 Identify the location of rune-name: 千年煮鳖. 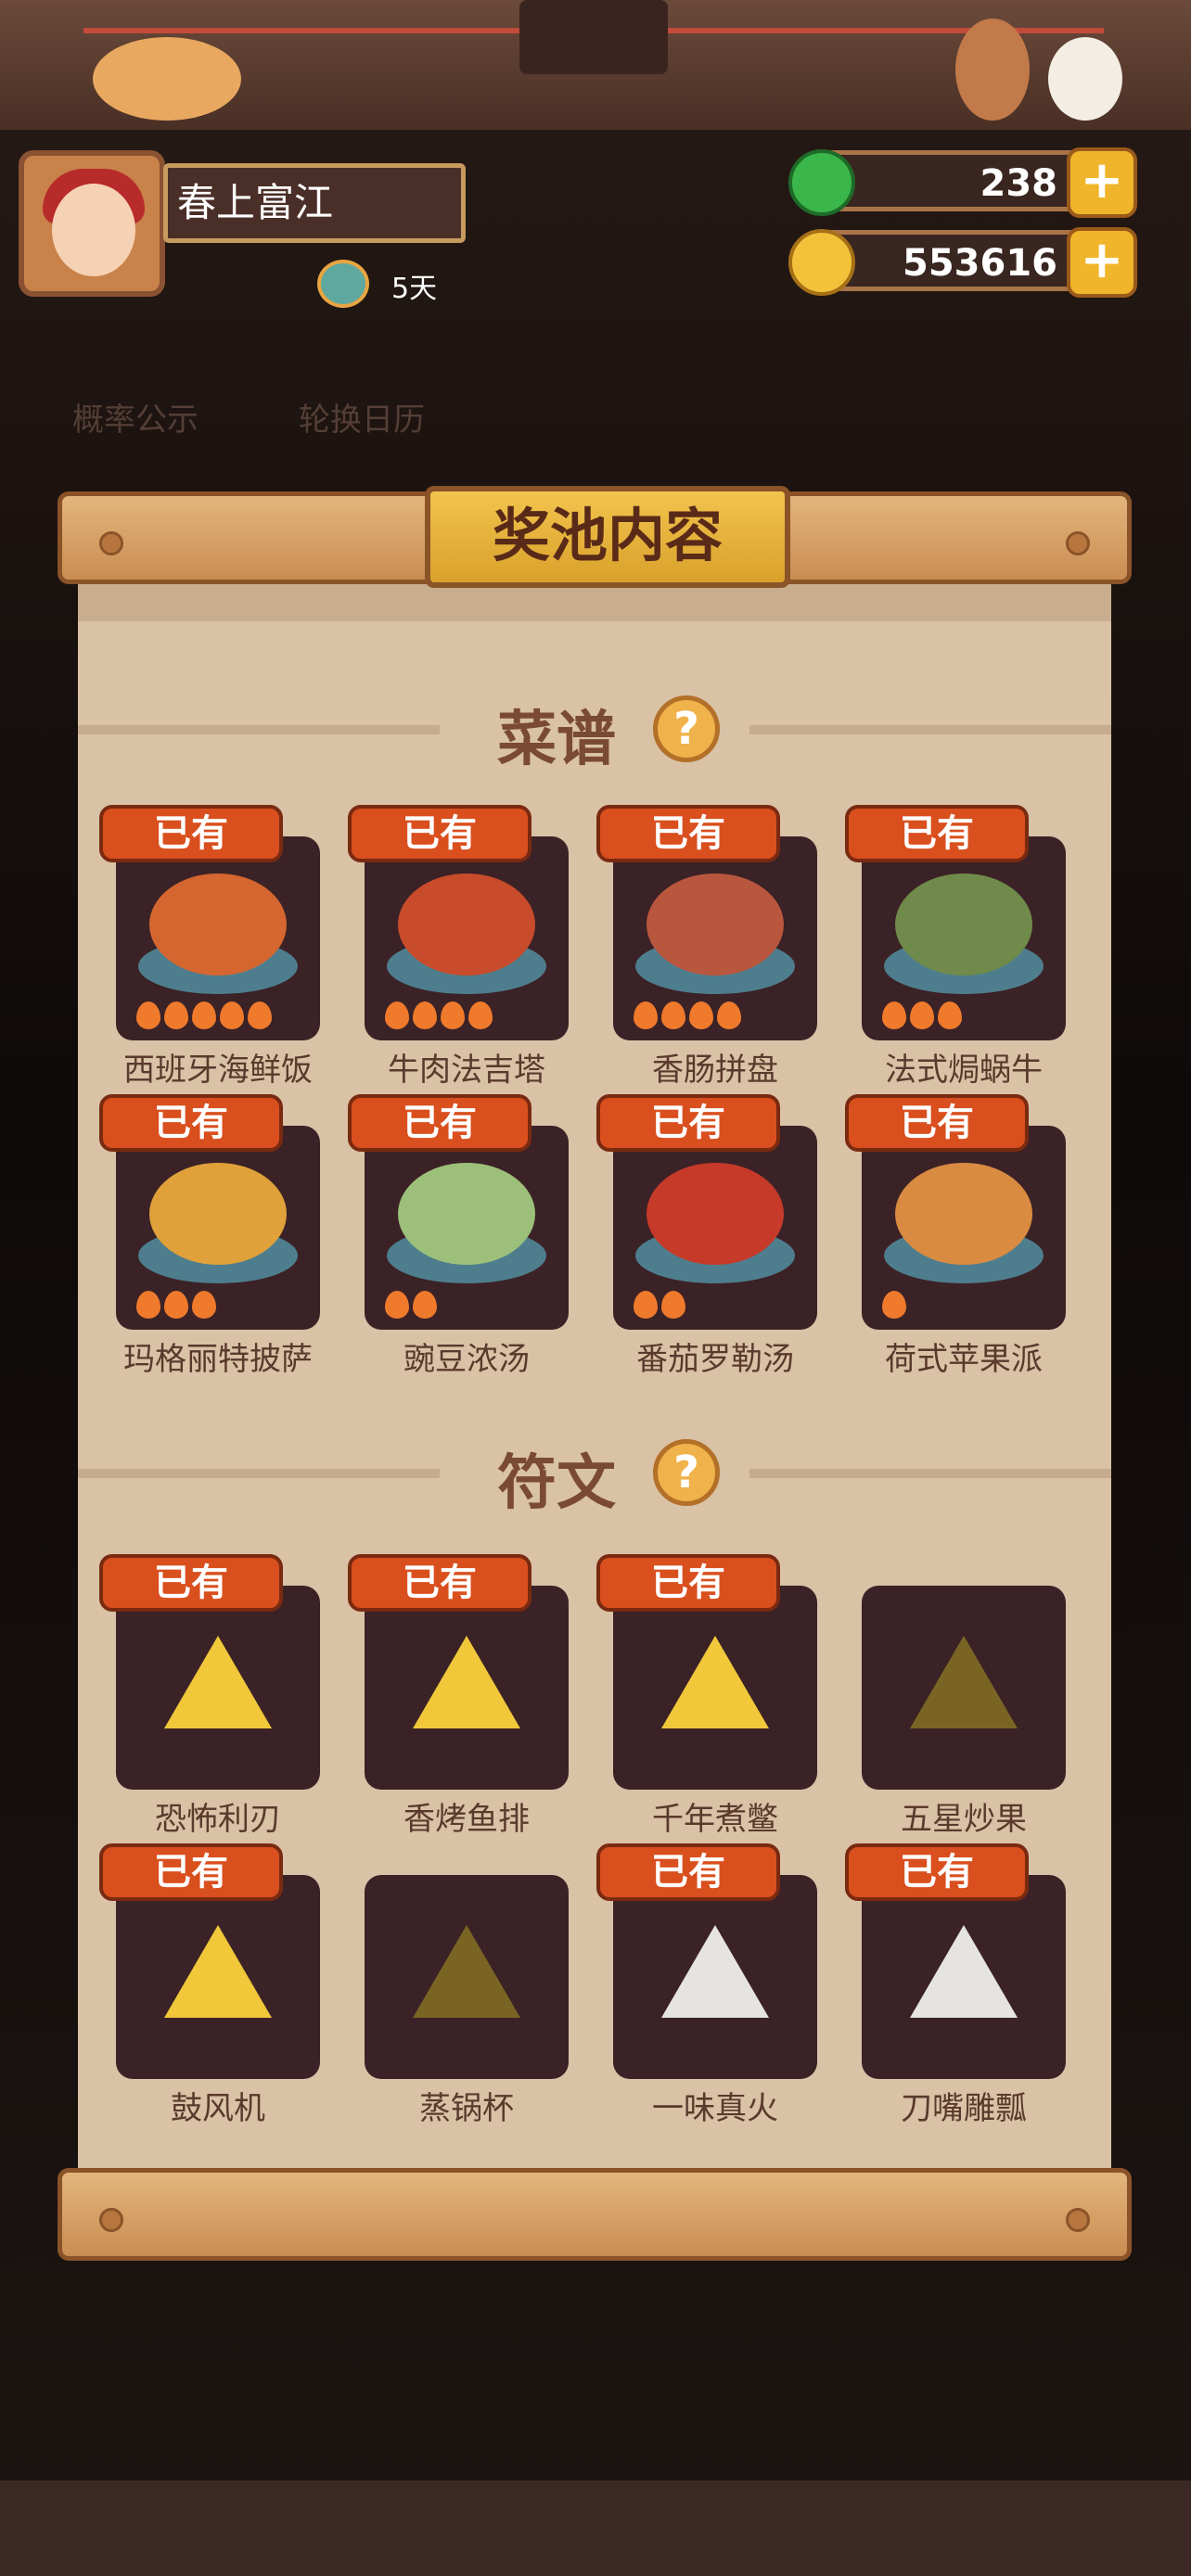
(715, 1820).